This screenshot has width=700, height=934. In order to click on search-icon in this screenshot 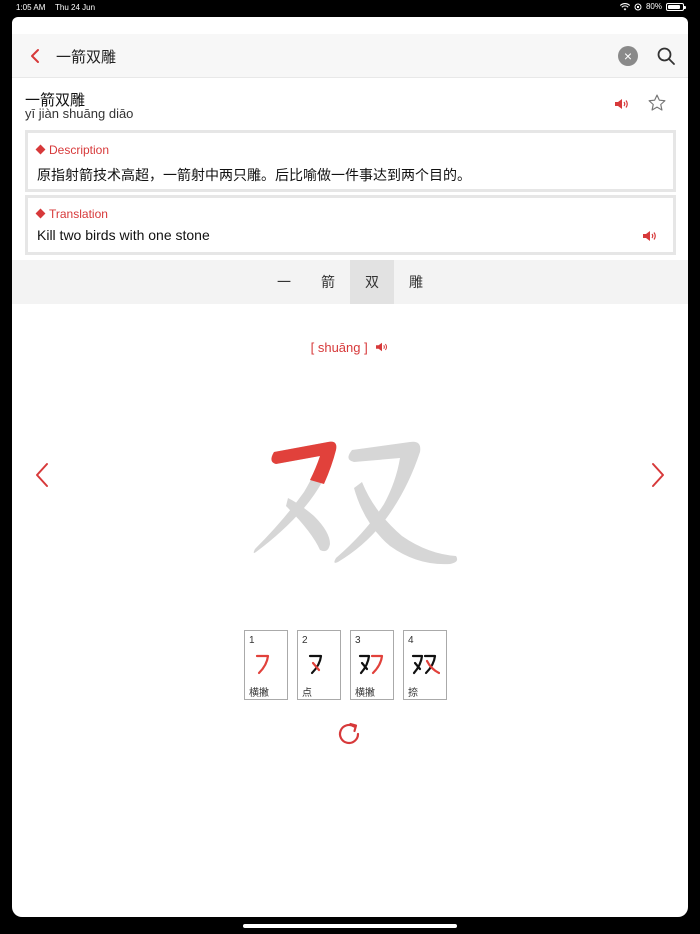, I will do `click(666, 56)`.